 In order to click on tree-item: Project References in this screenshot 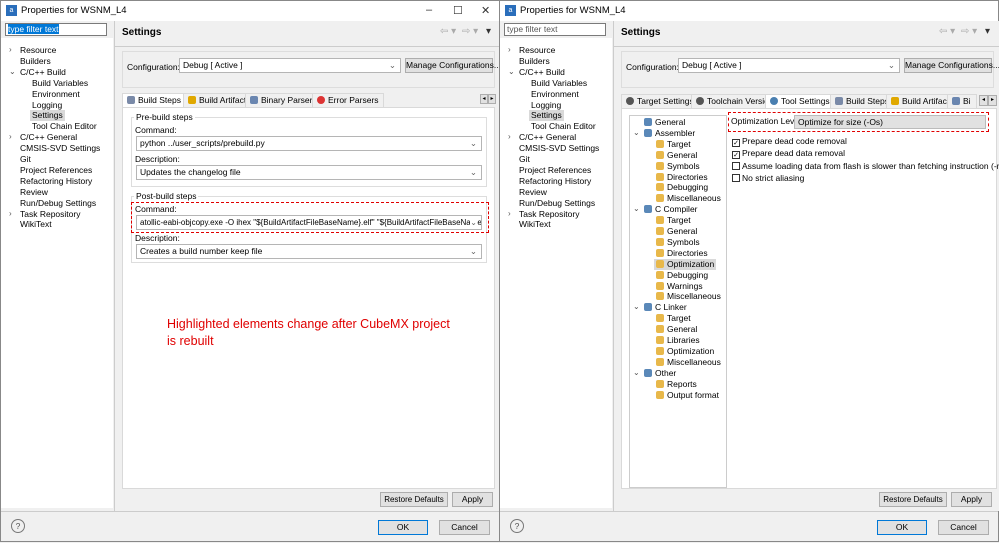, I will do `click(555, 170)`.